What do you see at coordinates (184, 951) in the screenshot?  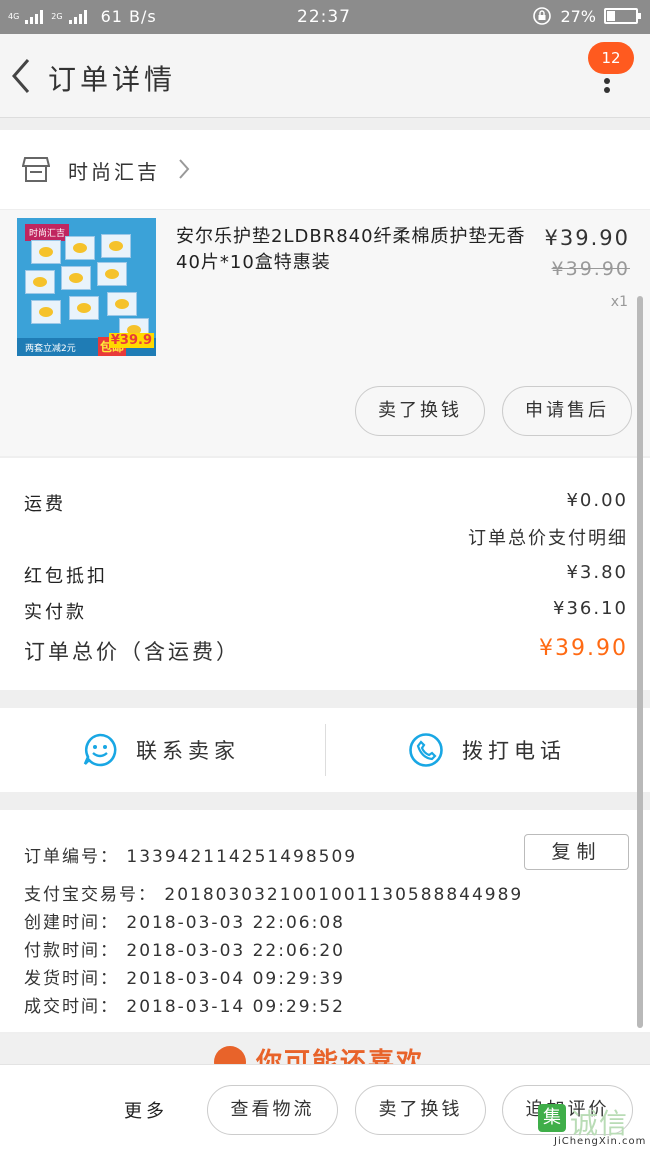 I see `paid-time: 付款时间： 2018-03-03 22:06:20` at bounding box center [184, 951].